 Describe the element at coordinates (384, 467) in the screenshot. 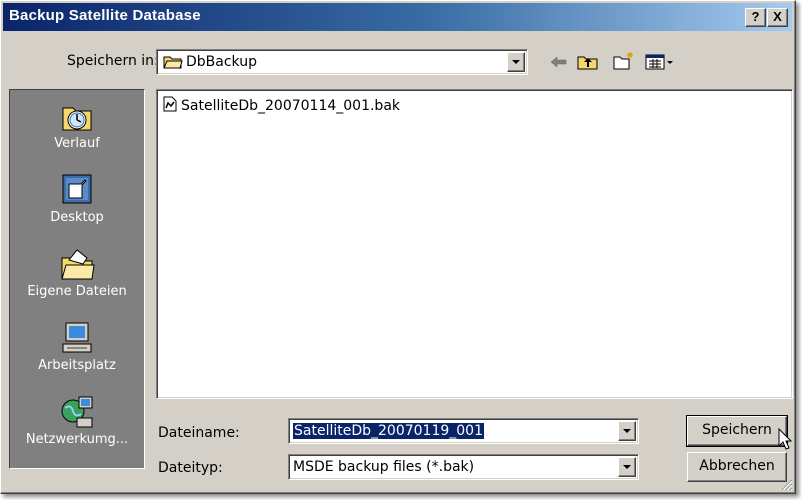

I see `filetype-value: MSDE backup files (*.bak)` at that location.